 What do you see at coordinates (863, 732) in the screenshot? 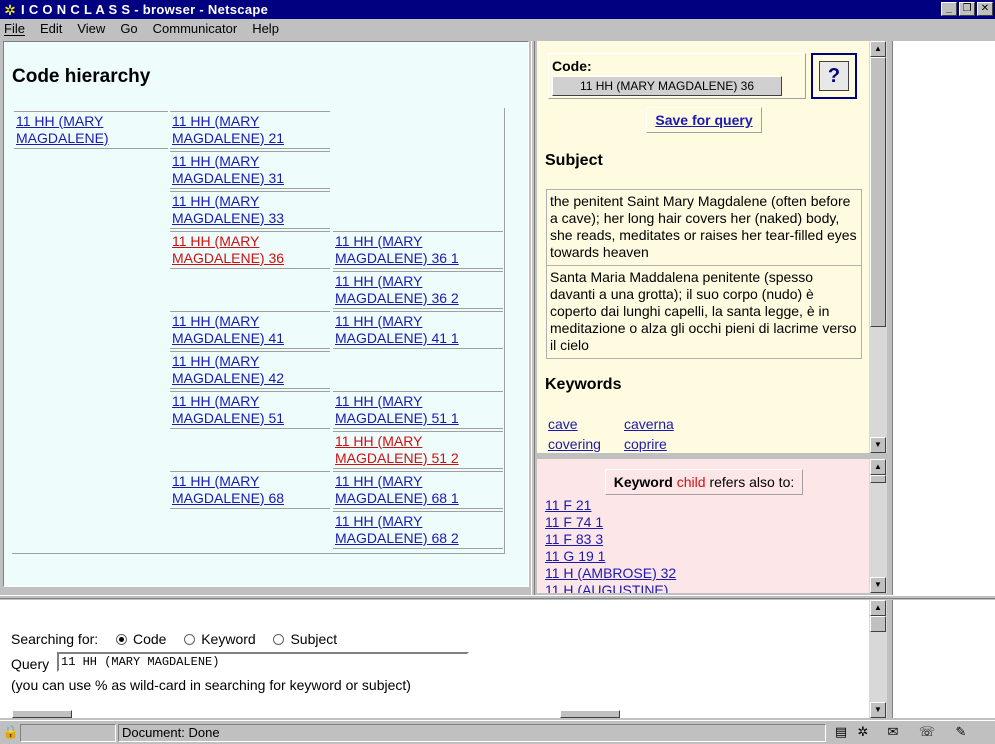
I see `navigator-icon: ✲` at bounding box center [863, 732].